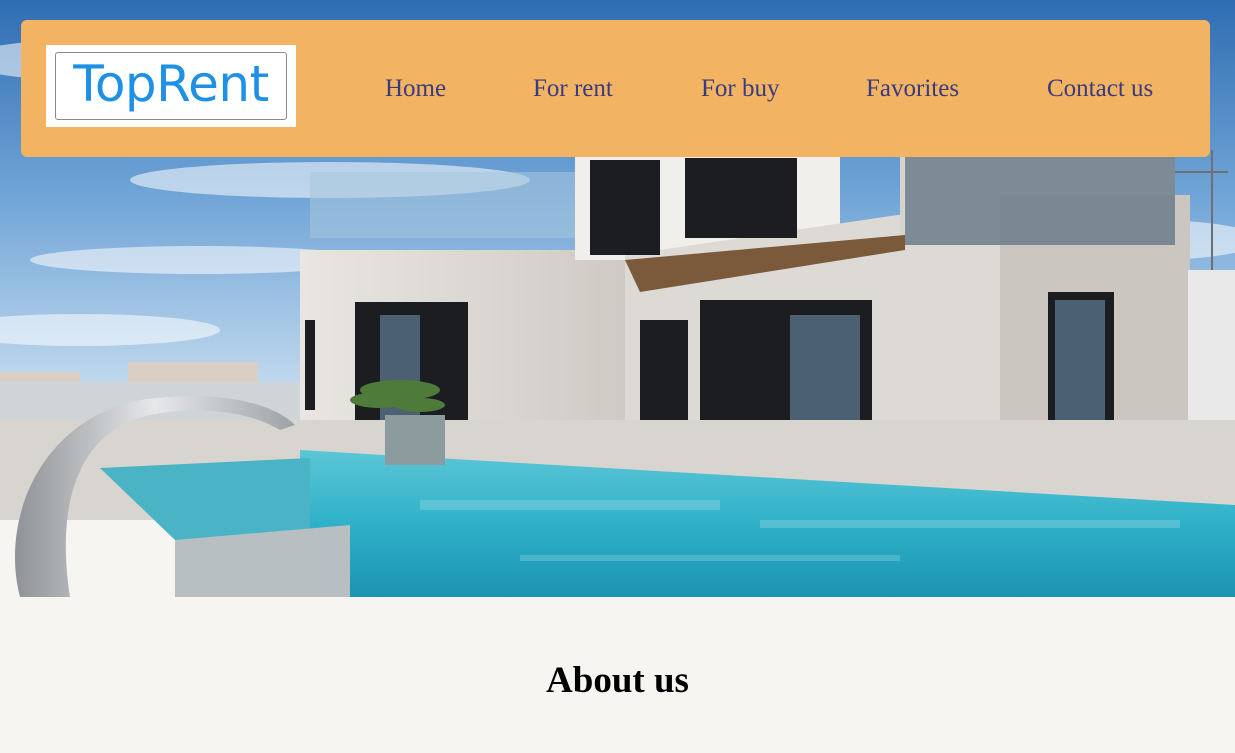 Image resolution: width=1235 pixels, height=753 pixels. Describe the element at coordinates (740, 89) in the screenshot. I see `nav-link-for-buy: For buy` at that location.